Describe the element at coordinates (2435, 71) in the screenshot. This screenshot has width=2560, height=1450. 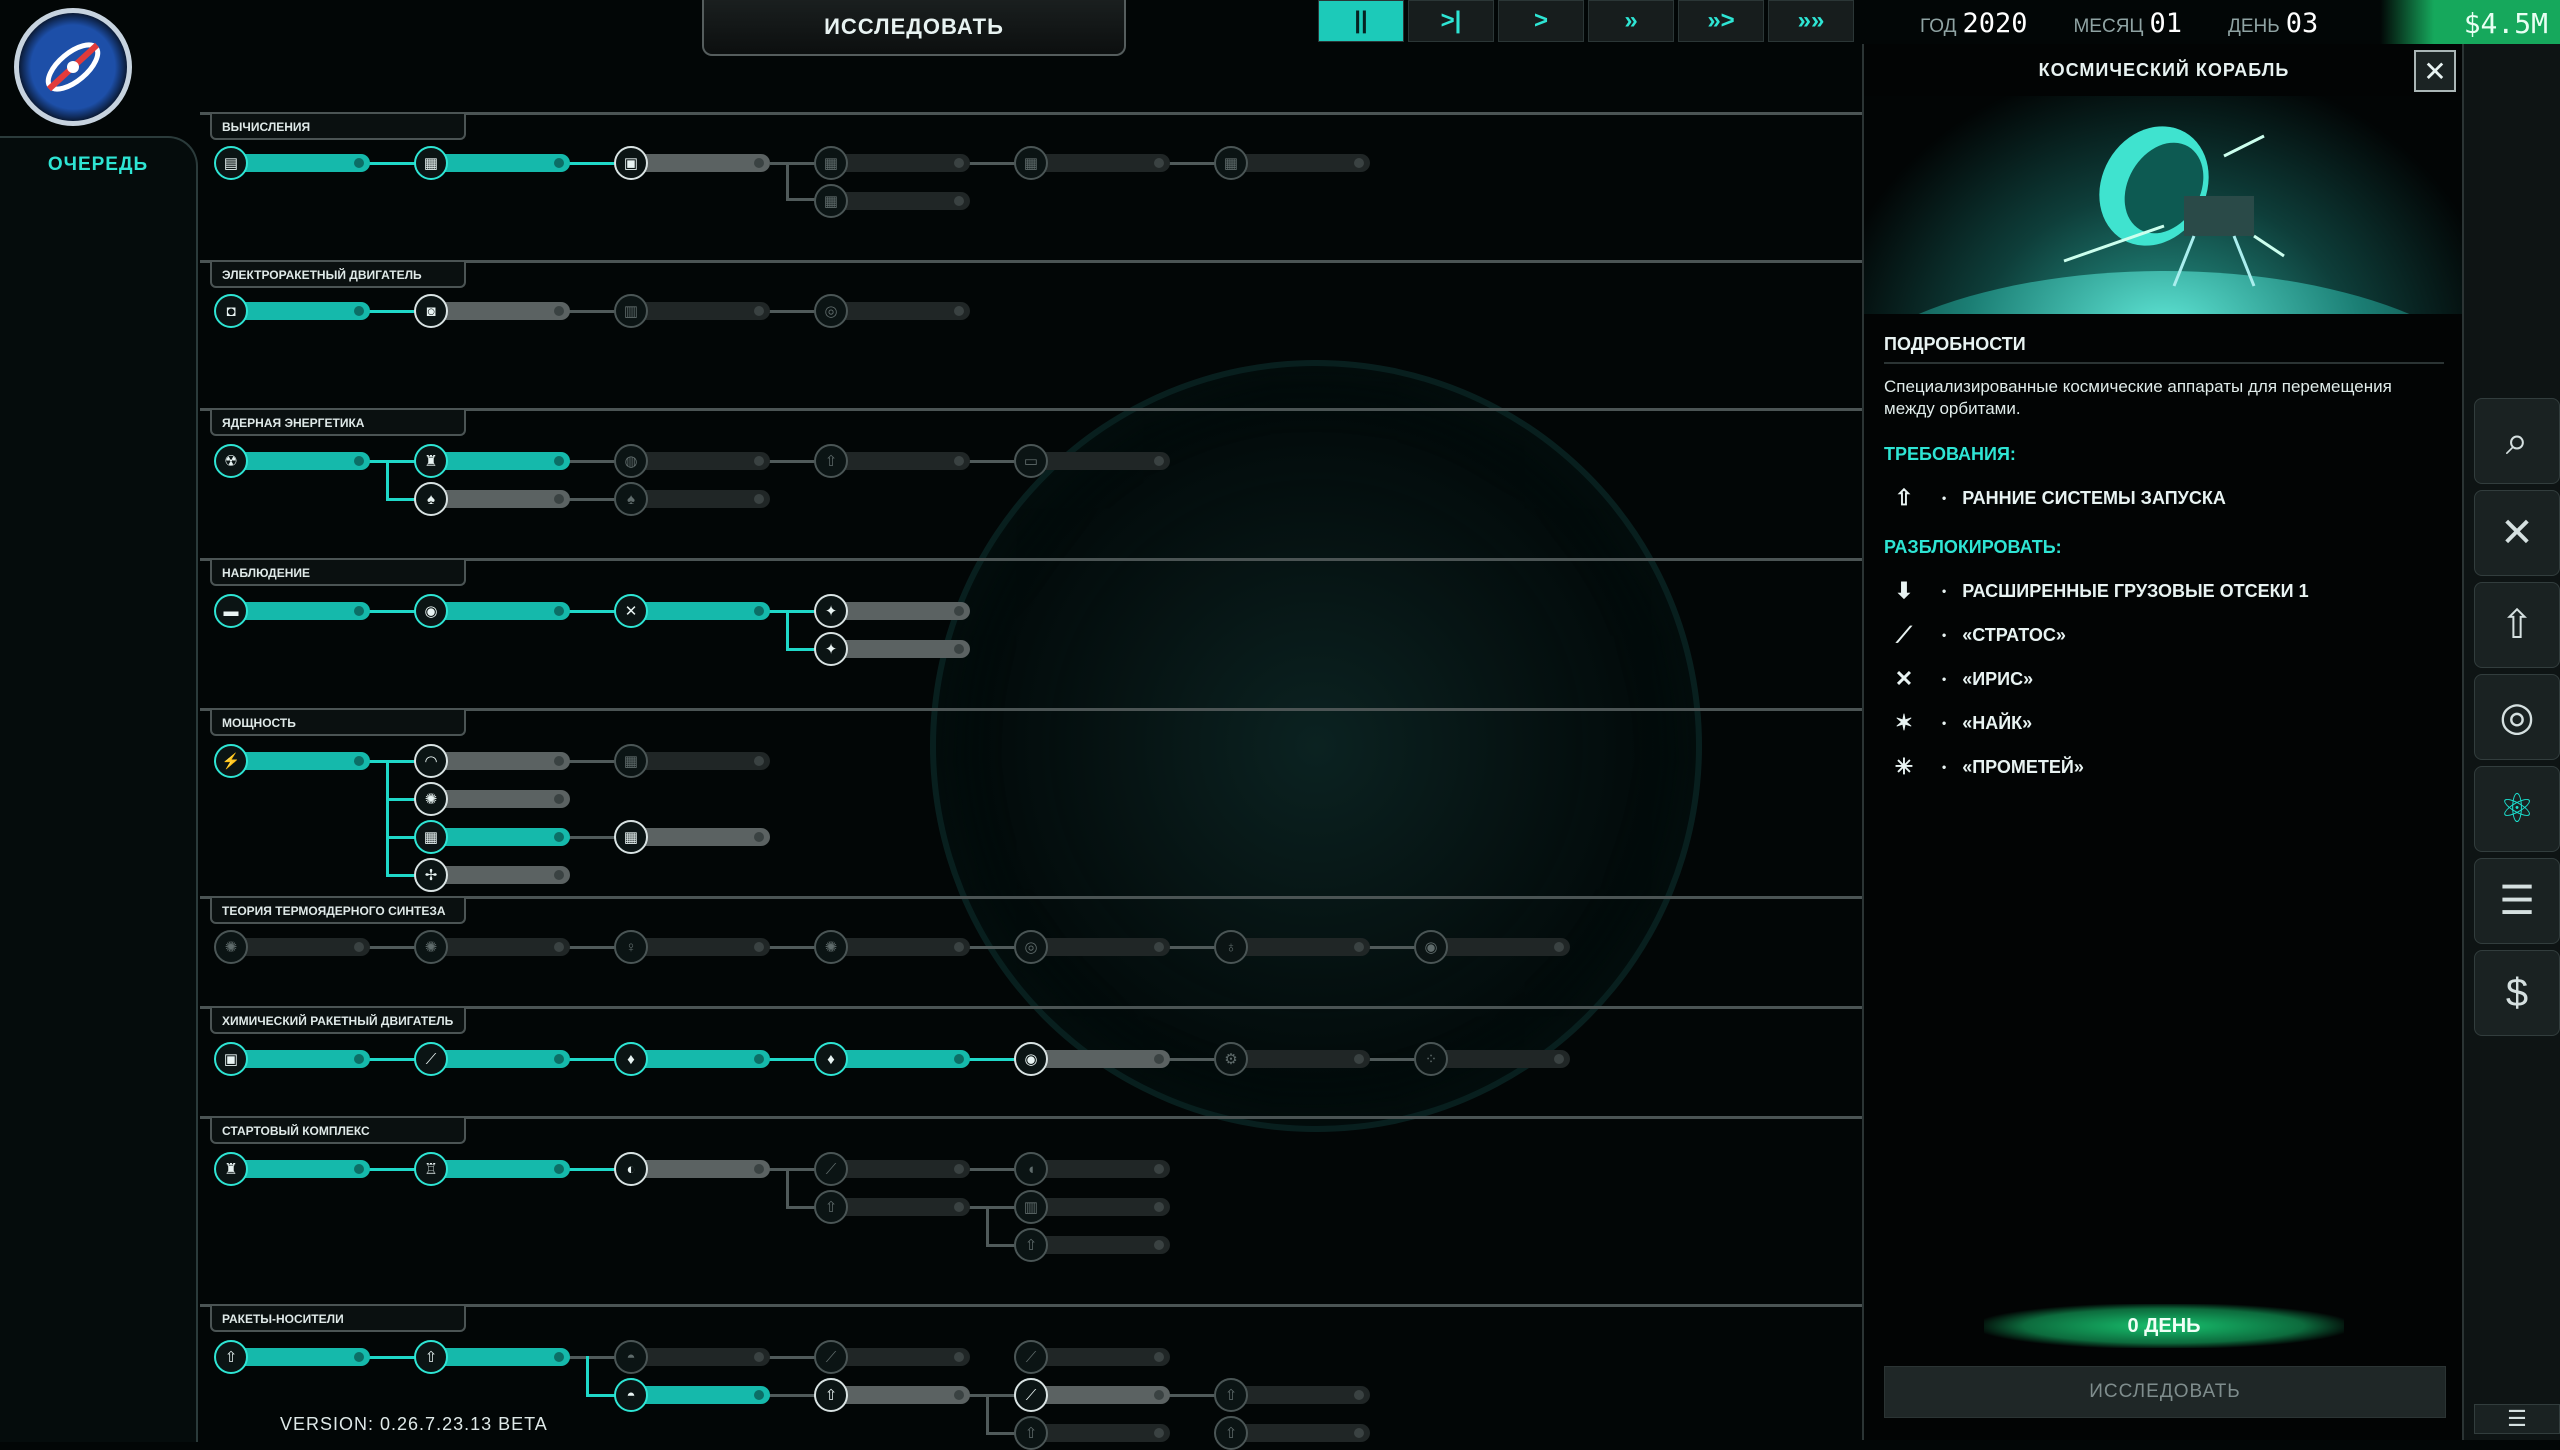
I see `close-button: ✕` at that location.